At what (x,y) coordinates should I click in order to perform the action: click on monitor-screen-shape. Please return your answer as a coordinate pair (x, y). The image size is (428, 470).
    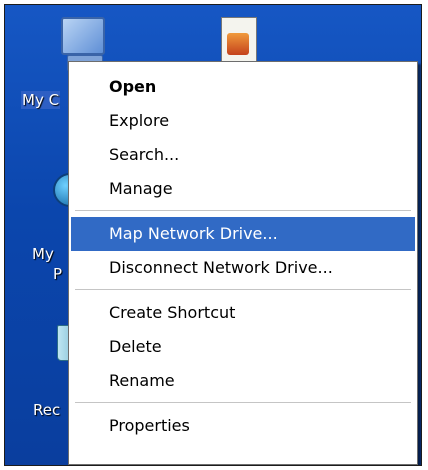
    Looking at the image, I should click on (83, 36).